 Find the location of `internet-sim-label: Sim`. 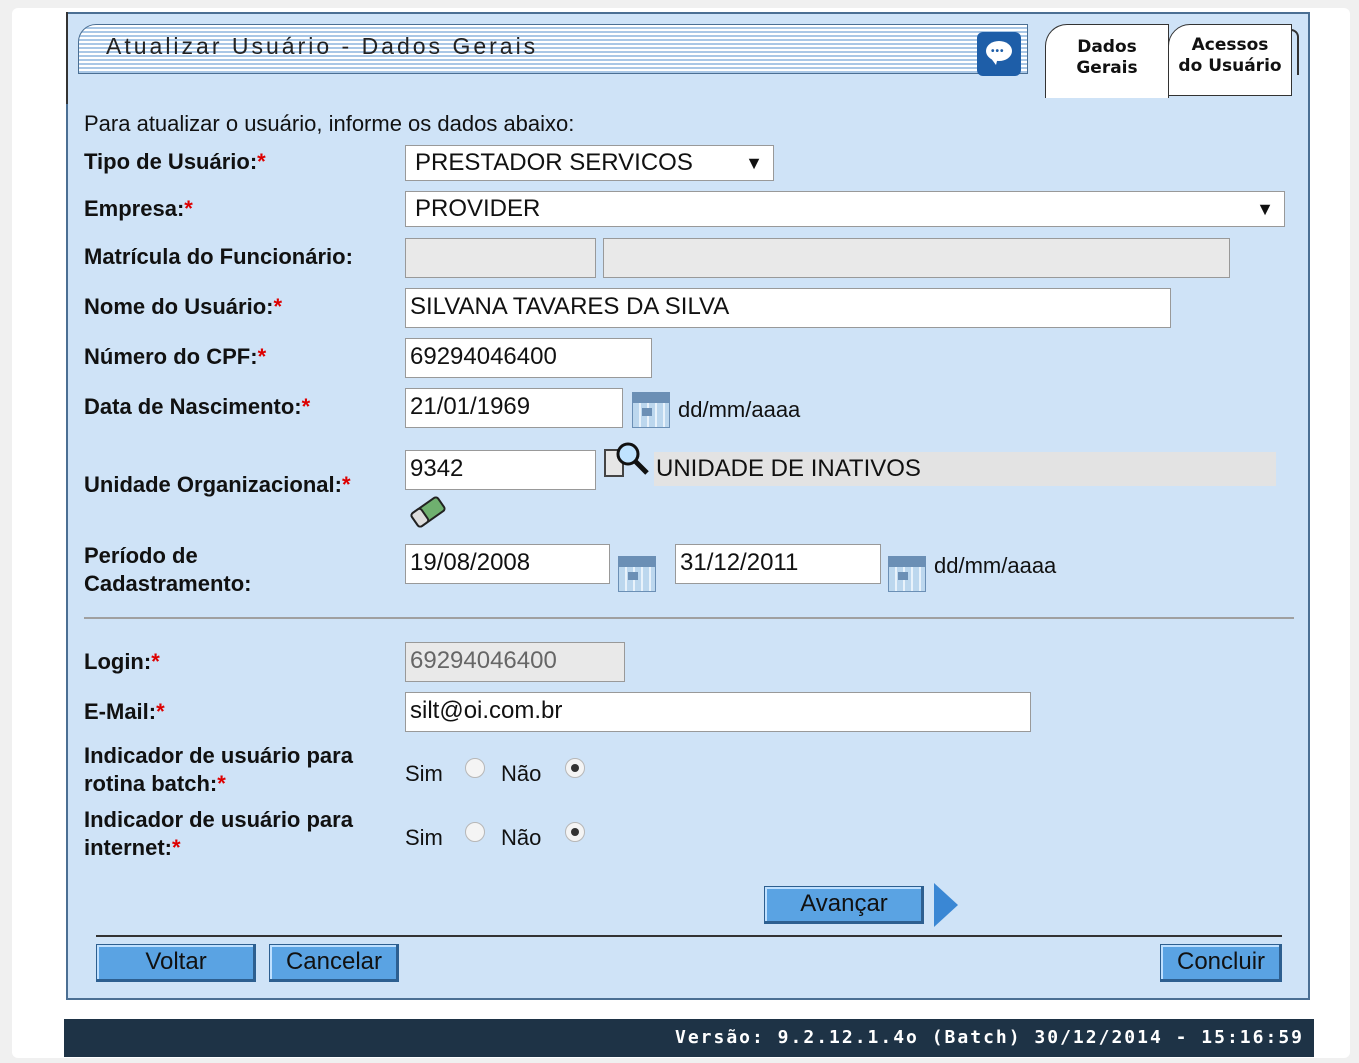

internet-sim-label: Sim is located at coordinates (424, 837).